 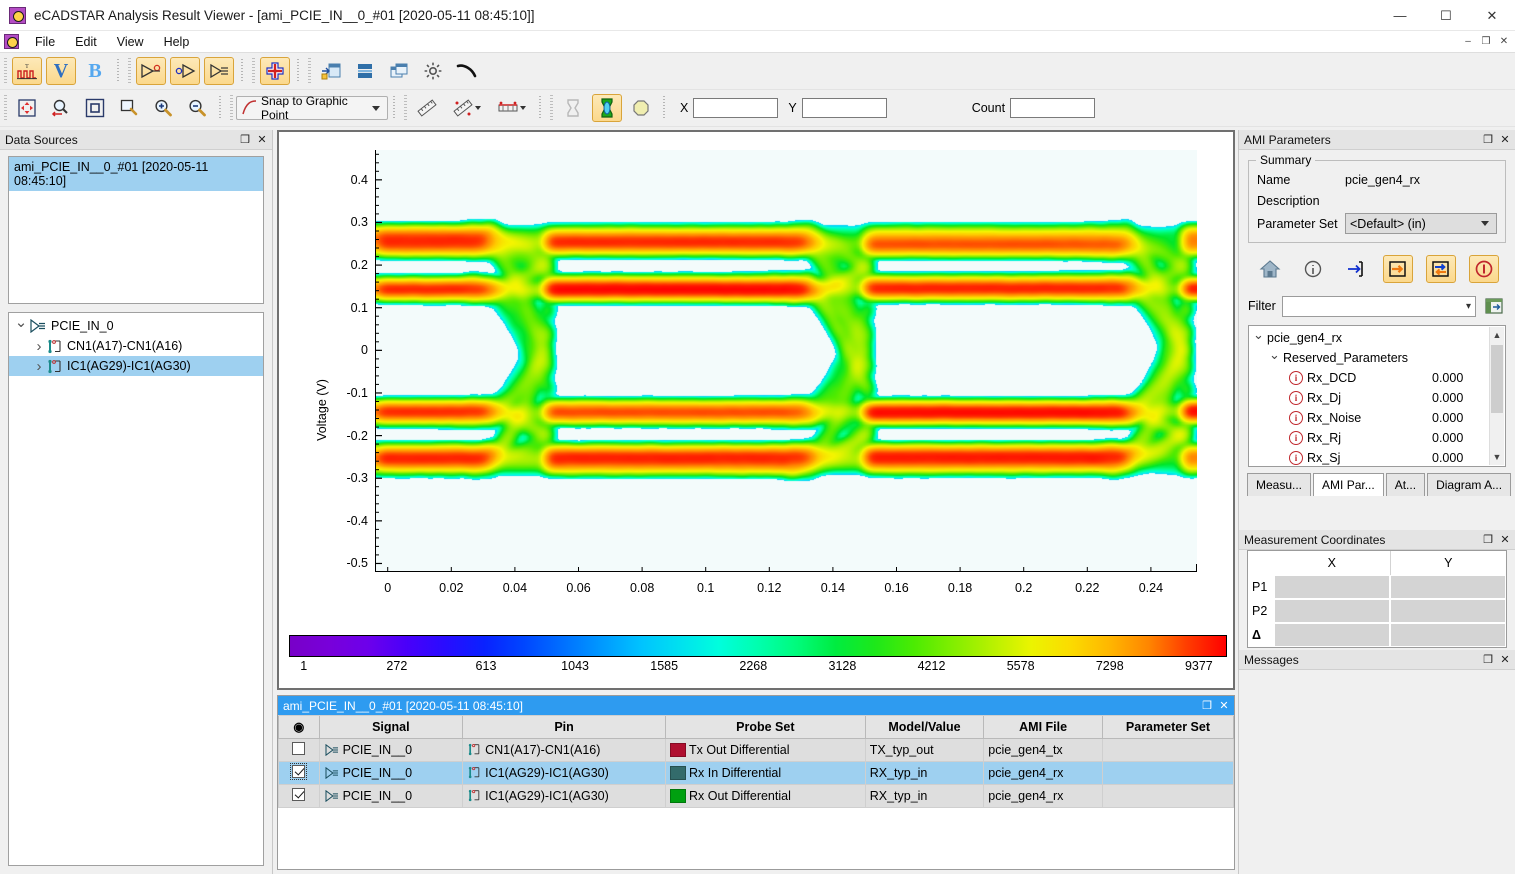 What do you see at coordinates (331, 71) in the screenshot?
I see `panel-attach-button` at bounding box center [331, 71].